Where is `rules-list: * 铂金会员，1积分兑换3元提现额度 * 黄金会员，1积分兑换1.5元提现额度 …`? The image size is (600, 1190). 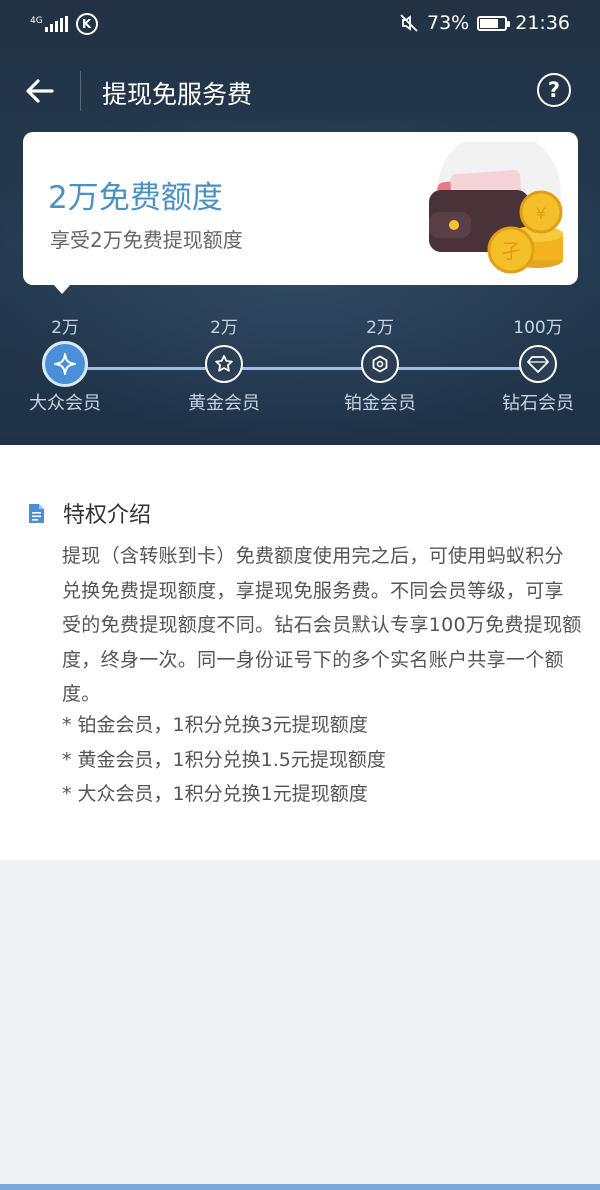
rules-list: * 铂金会员，1积分兑换3元提现额度 * 黄金会员，1积分兑换1.5元提现额度 … is located at coordinates (224, 760).